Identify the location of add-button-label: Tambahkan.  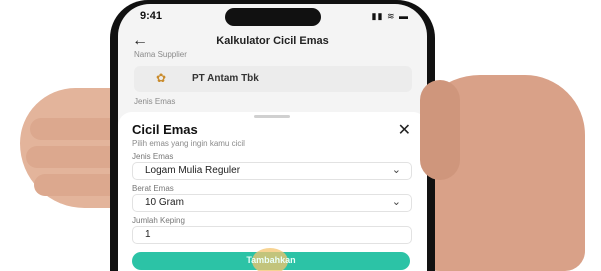
(271, 260).